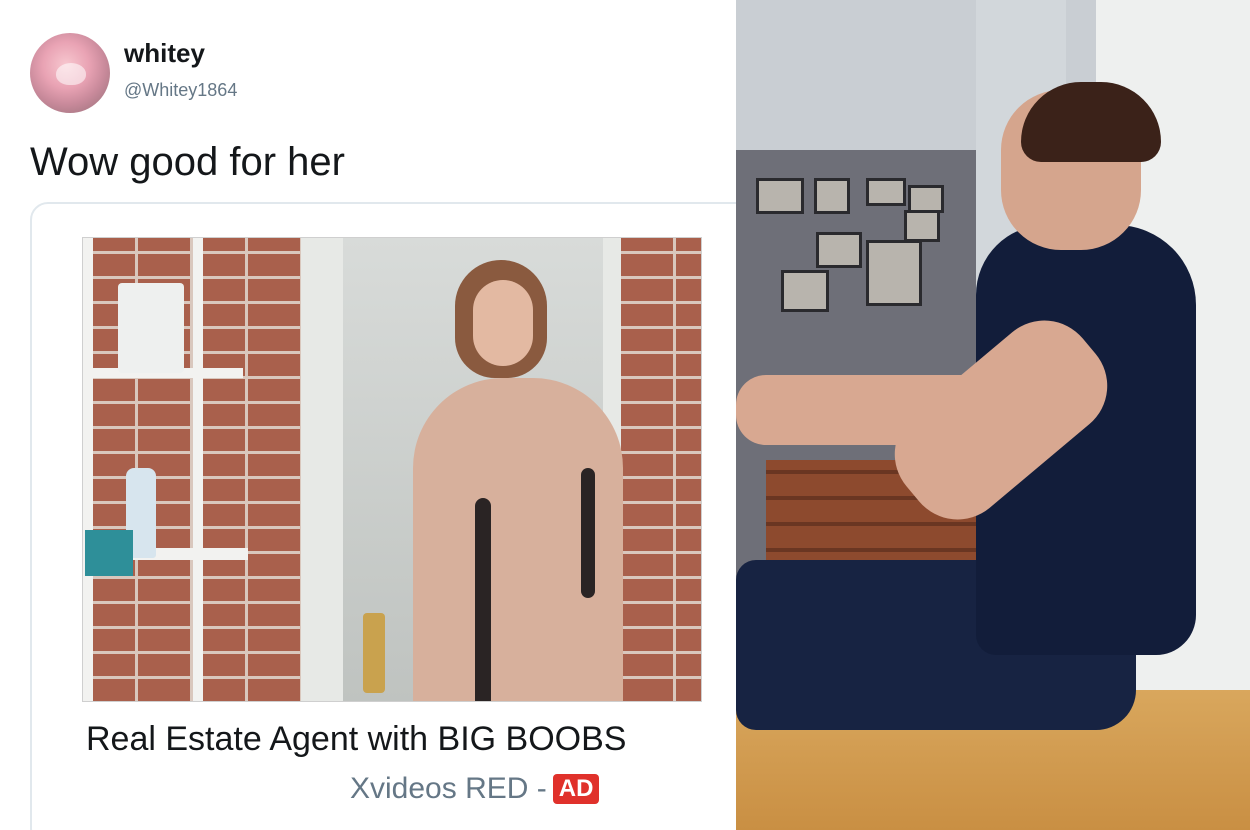  What do you see at coordinates (109, 553) in the screenshot?
I see `box` at bounding box center [109, 553].